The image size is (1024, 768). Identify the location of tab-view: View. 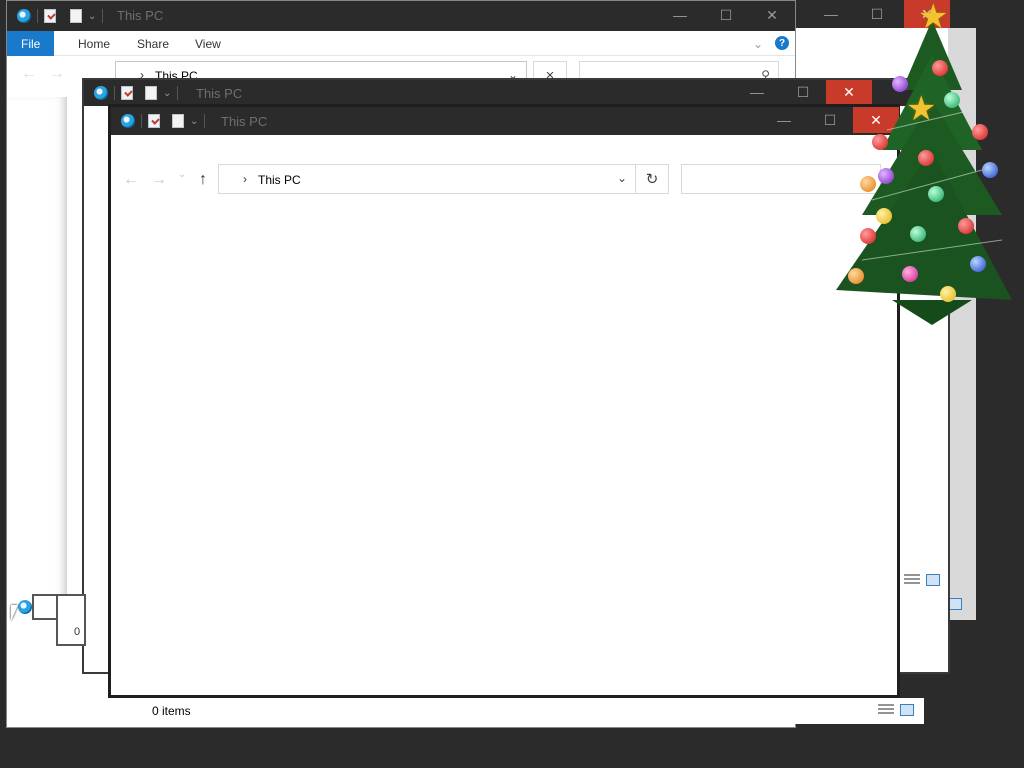
(208, 43).